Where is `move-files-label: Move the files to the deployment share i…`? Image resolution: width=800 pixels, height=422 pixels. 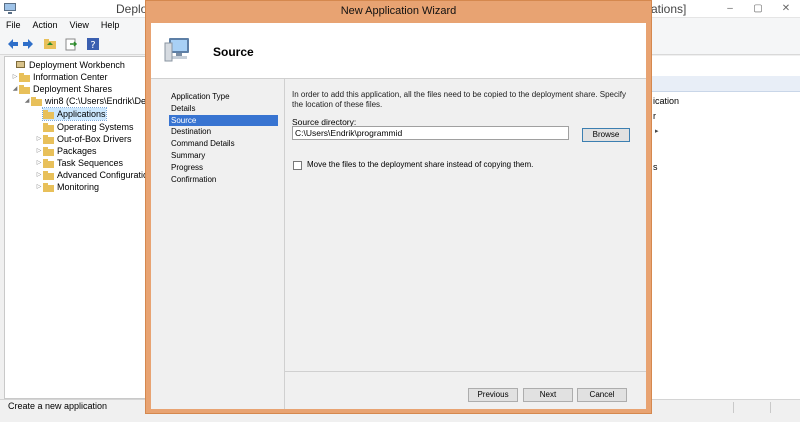 move-files-label: Move the files to the deployment share i… is located at coordinates (420, 164).